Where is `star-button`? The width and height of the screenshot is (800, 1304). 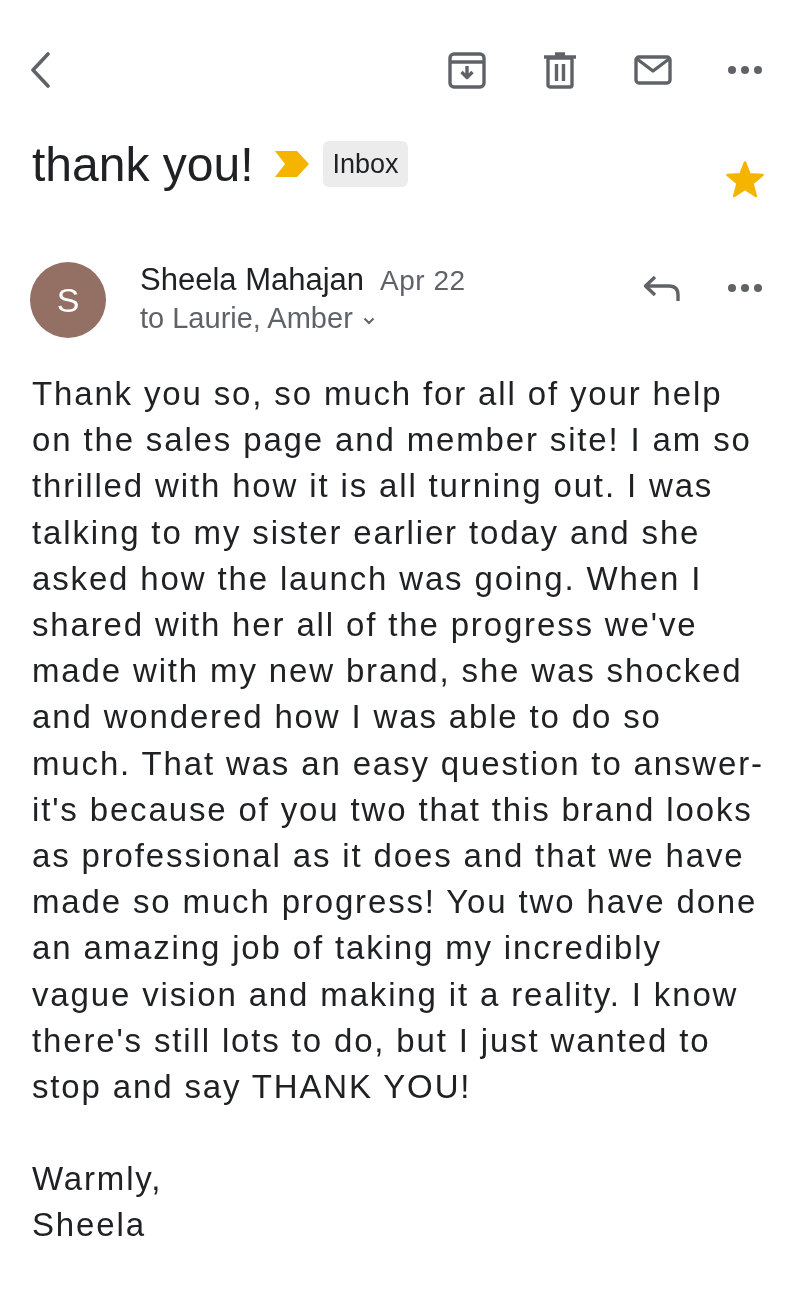
star-button is located at coordinates (745, 179).